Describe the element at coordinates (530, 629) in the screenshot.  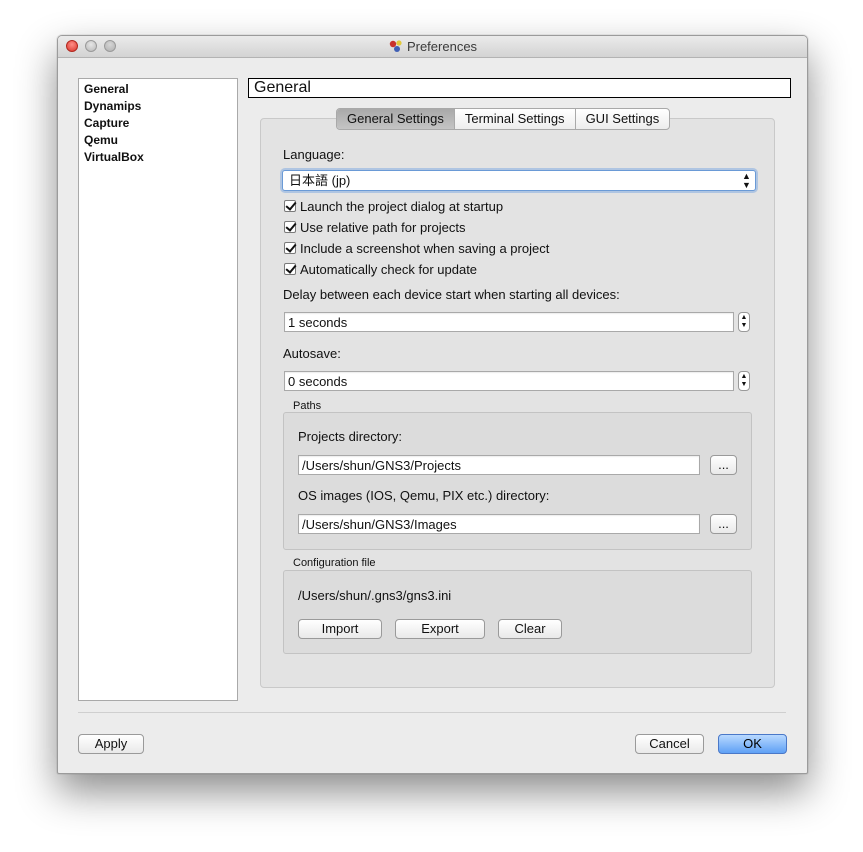
I see `clear-button: Clear` at that location.